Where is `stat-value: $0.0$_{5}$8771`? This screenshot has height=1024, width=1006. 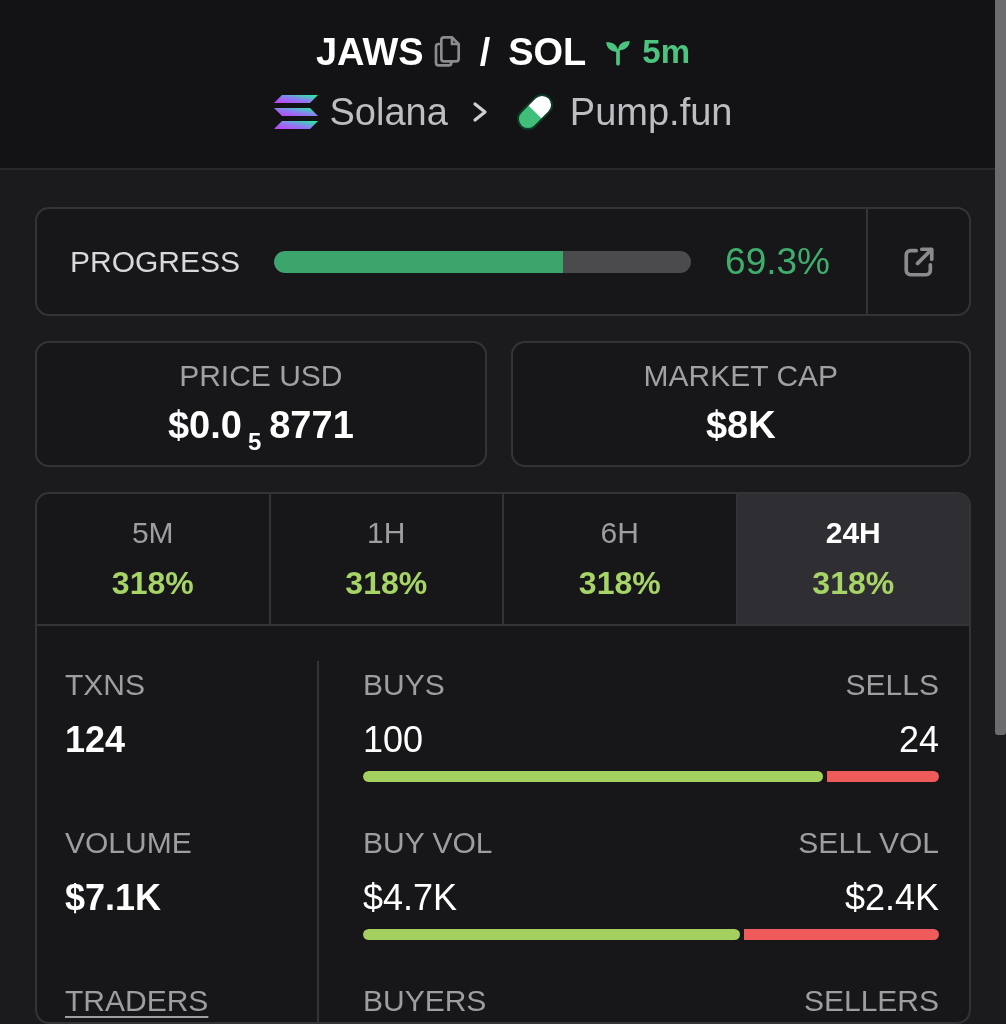
stat-value: $0.0$_{5}$8771 is located at coordinates (260, 426).